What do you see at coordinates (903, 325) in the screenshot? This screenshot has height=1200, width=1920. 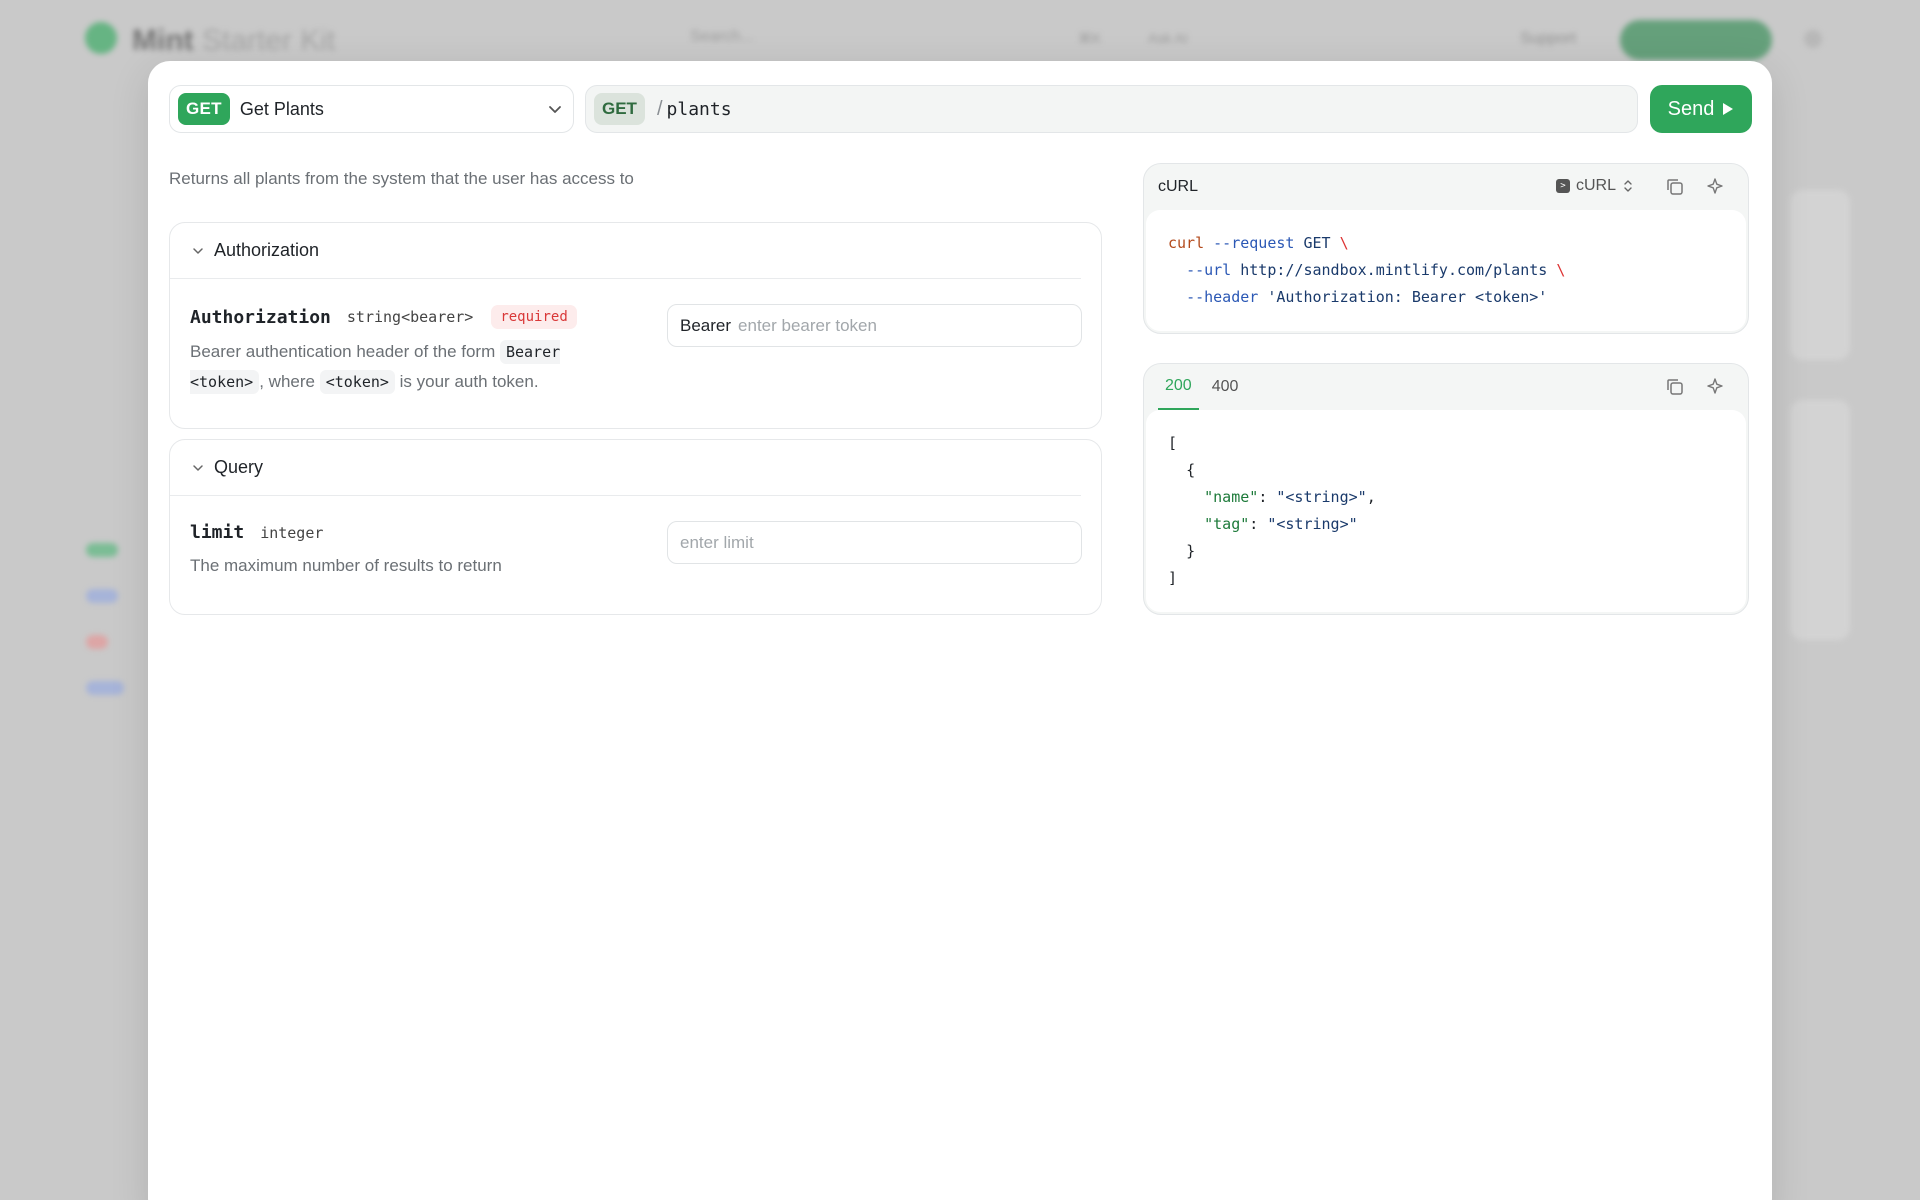 I see `bearer-token-input` at bounding box center [903, 325].